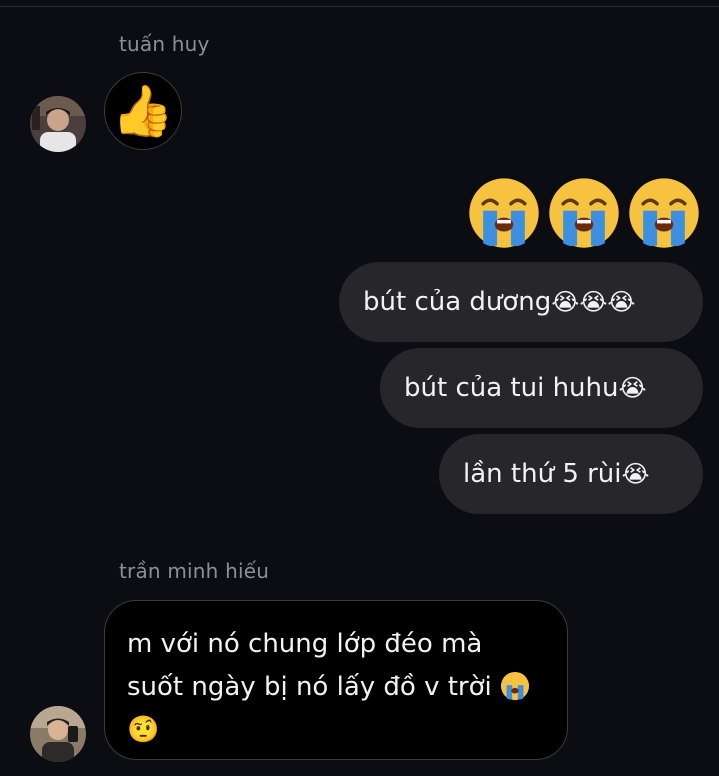 This screenshot has width=719, height=776. What do you see at coordinates (359, 6) in the screenshot?
I see `top-divider` at bounding box center [359, 6].